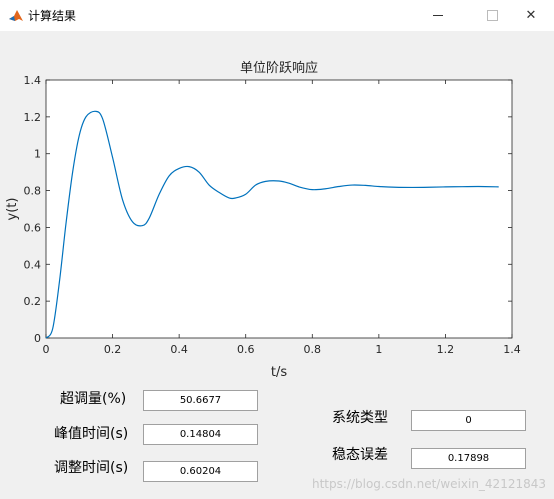  What do you see at coordinates (33, 264) in the screenshot?
I see `y-tick-label: 0.4` at bounding box center [33, 264].